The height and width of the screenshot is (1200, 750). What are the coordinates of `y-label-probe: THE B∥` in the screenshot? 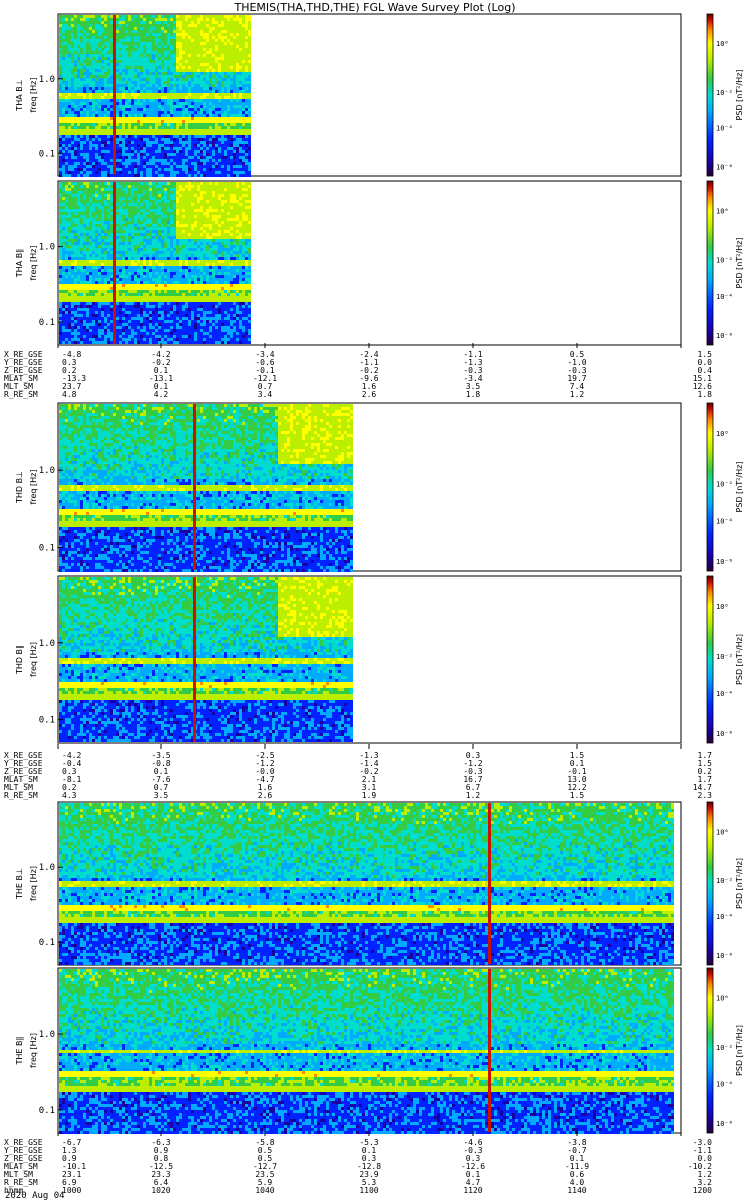 It's located at (19, 1051).